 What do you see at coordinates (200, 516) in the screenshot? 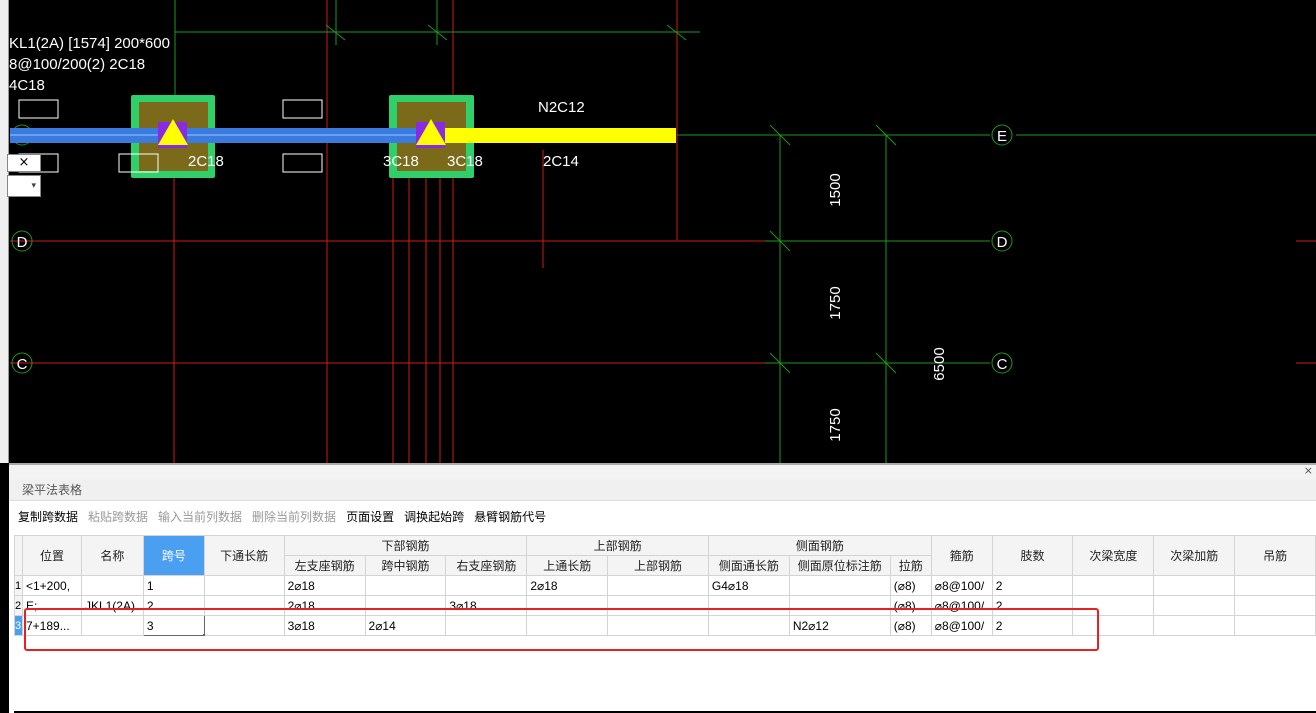
I see `toolbar-button-2: 输入当前列数据` at bounding box center [200, 516].